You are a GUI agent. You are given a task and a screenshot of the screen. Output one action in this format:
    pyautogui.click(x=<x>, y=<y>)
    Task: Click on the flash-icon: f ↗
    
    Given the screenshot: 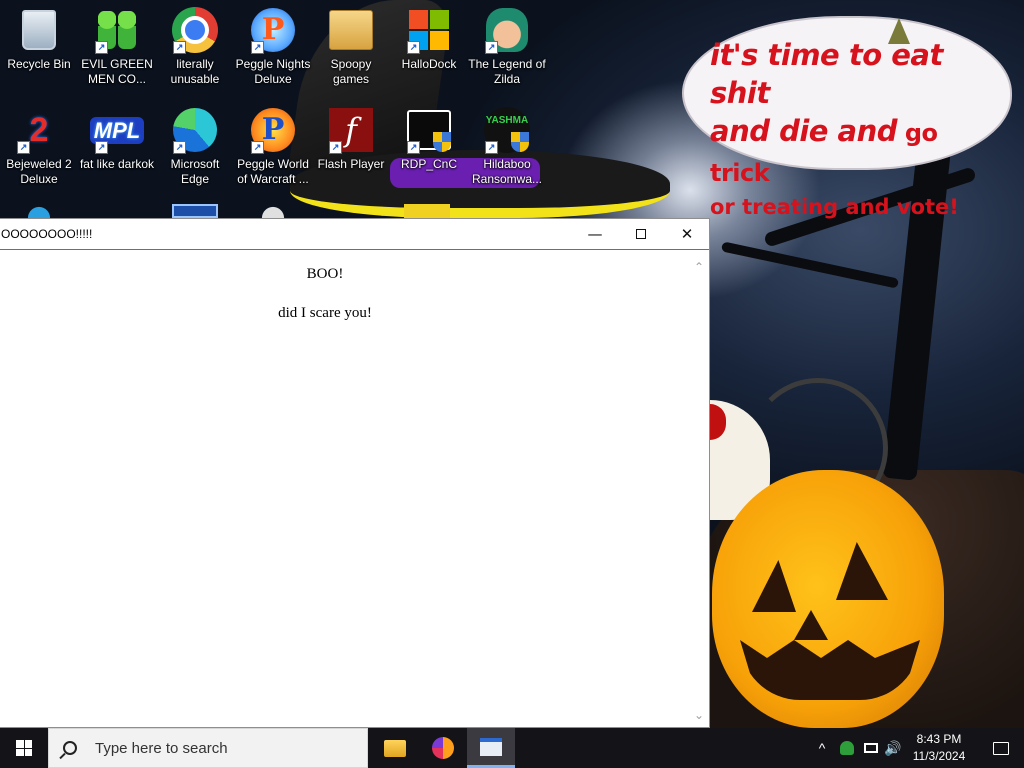 What is the action you would take?
    pyautogui.click(x=351, y=130)
    